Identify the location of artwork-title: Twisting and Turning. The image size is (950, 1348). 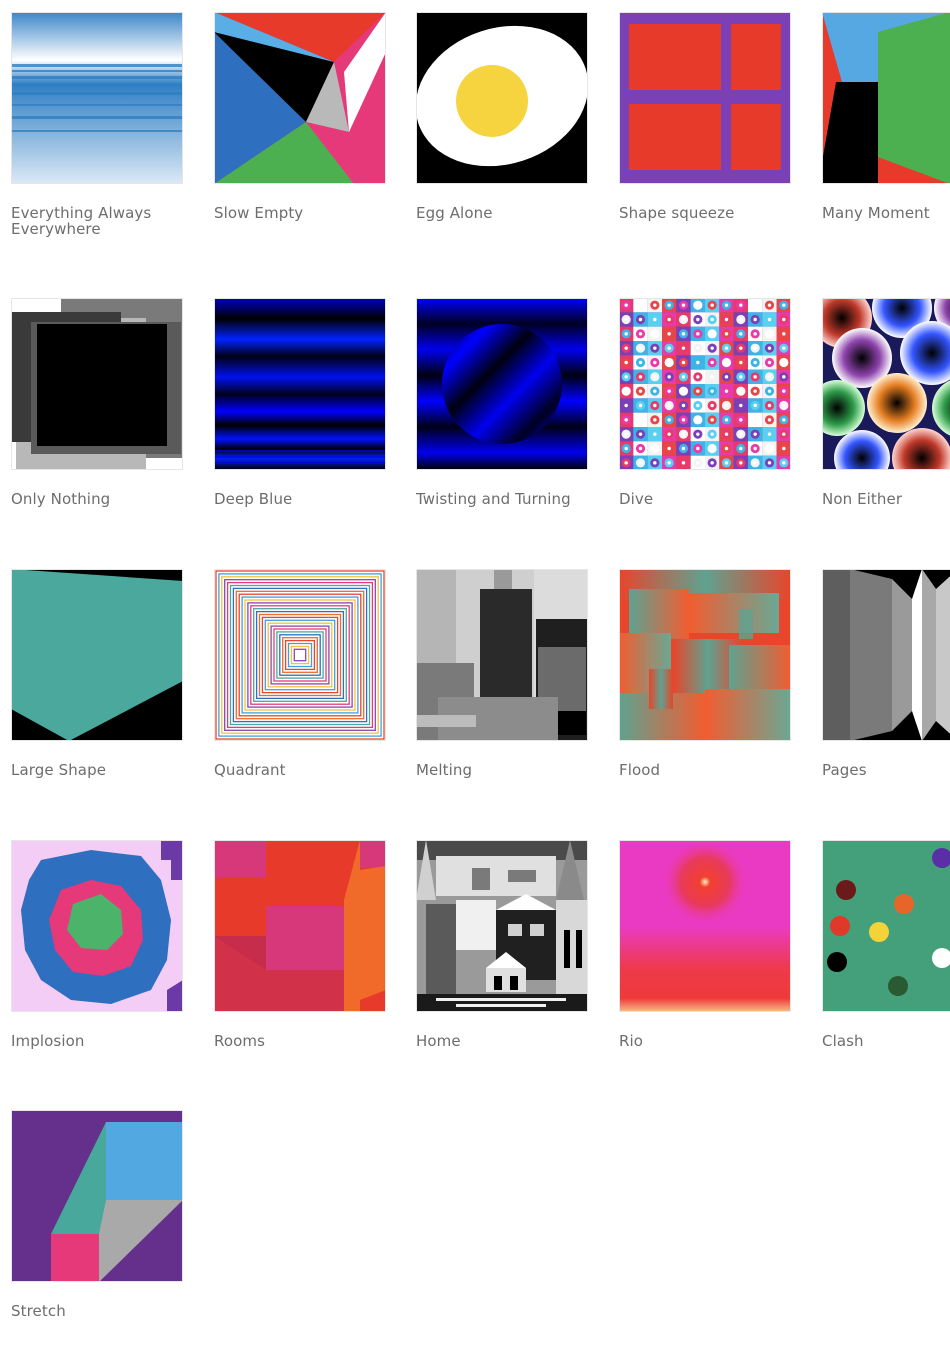
(502, 499).